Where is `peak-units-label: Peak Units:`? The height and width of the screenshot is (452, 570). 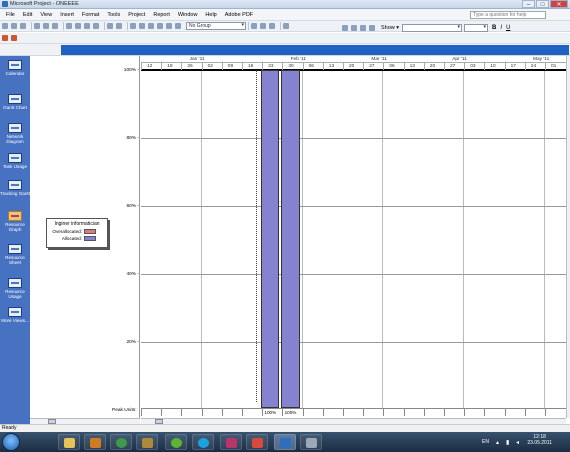
peak-units-label: Peak Units: is located at coordinates (124, 410).